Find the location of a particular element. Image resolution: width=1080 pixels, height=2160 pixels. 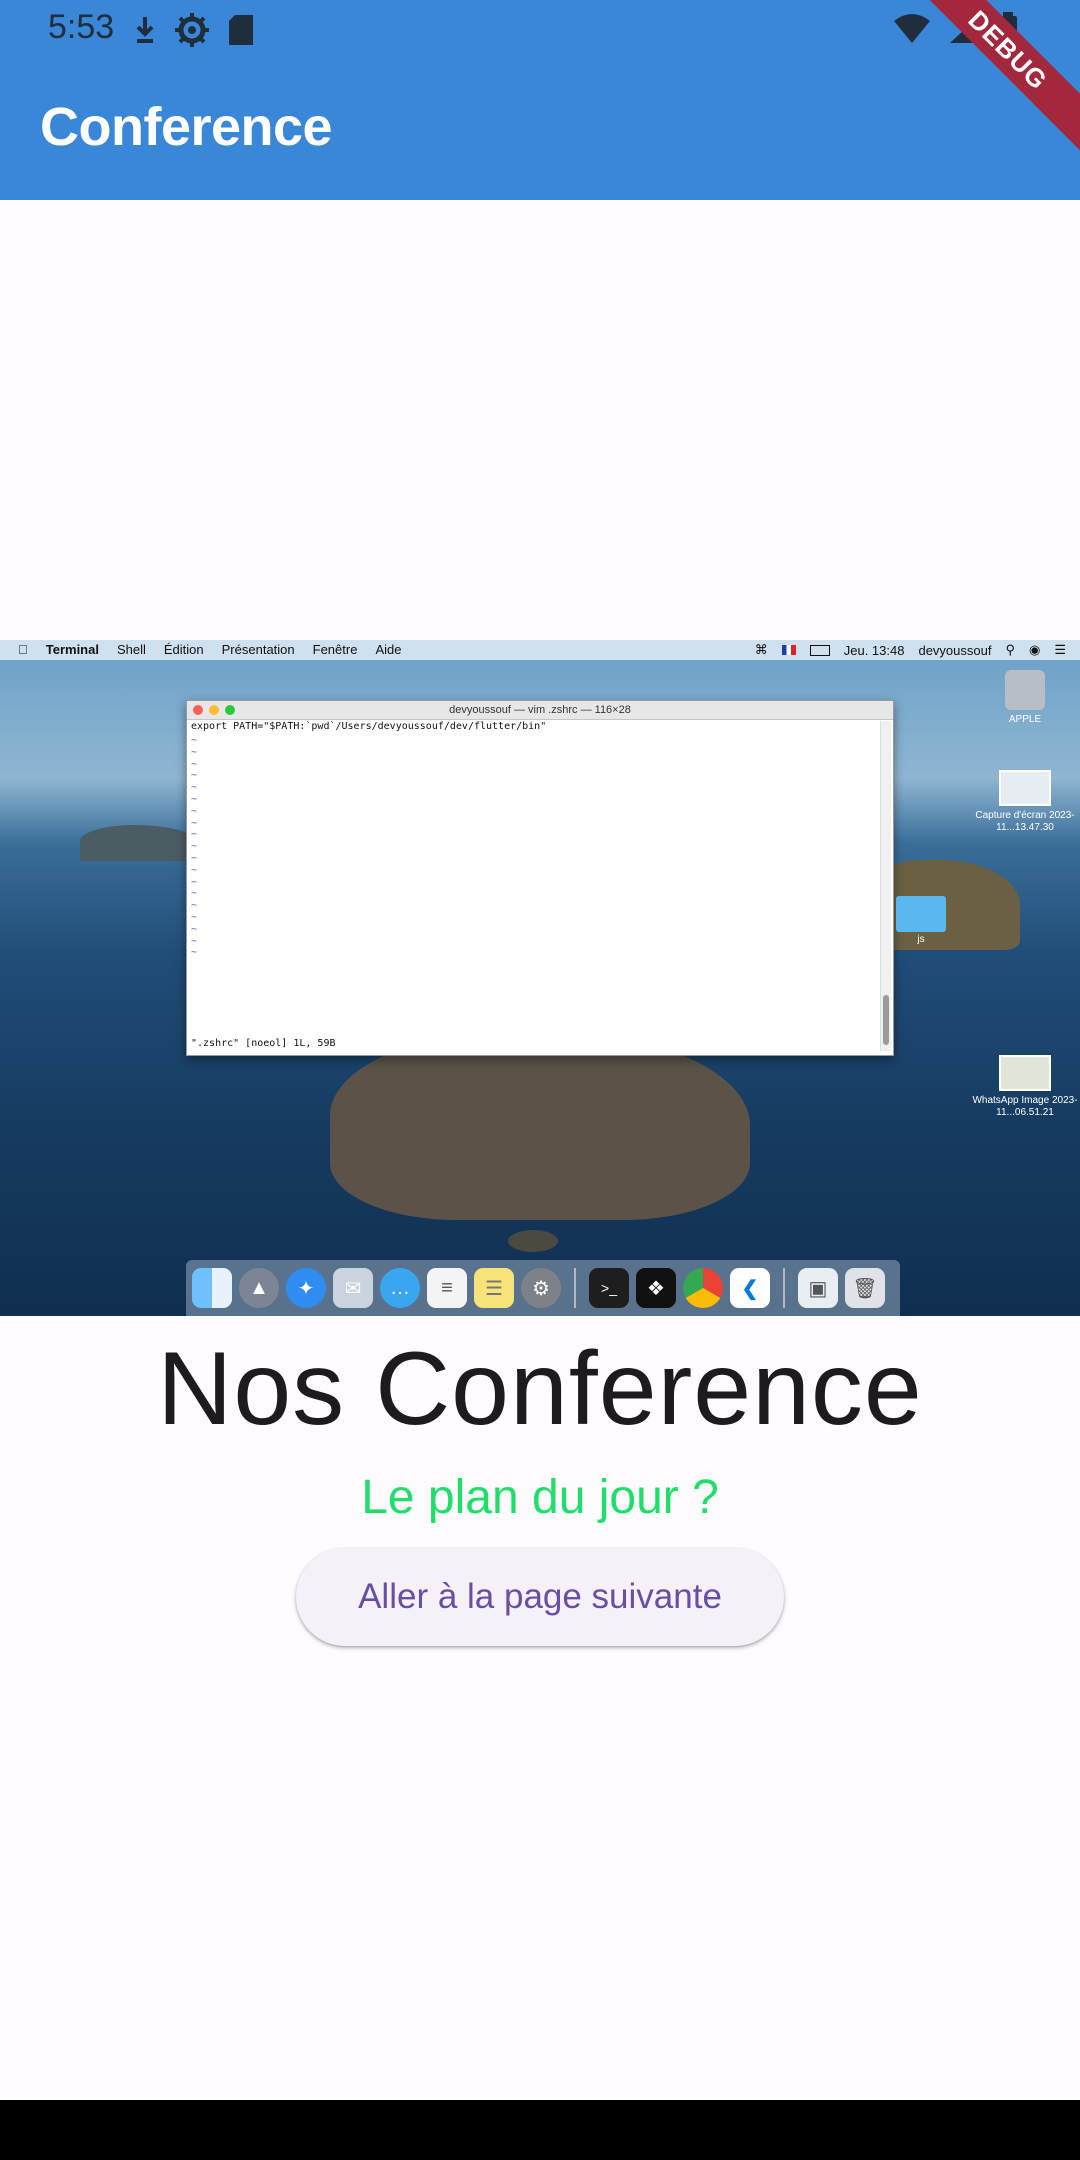

next-page-button: Aller à la page suivante is located at coordinates (540, 1597).